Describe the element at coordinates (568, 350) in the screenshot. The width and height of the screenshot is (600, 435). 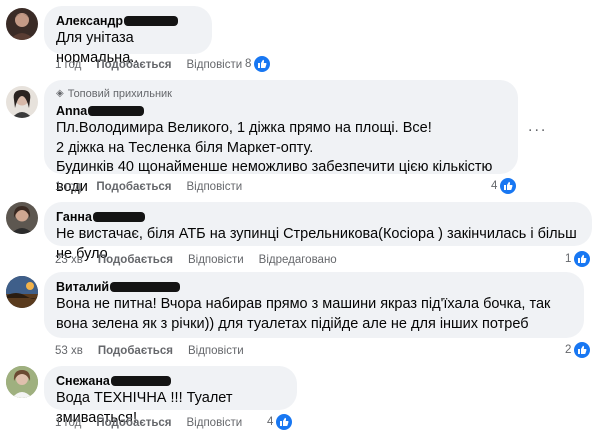
I see `like-count: 2` at that location.